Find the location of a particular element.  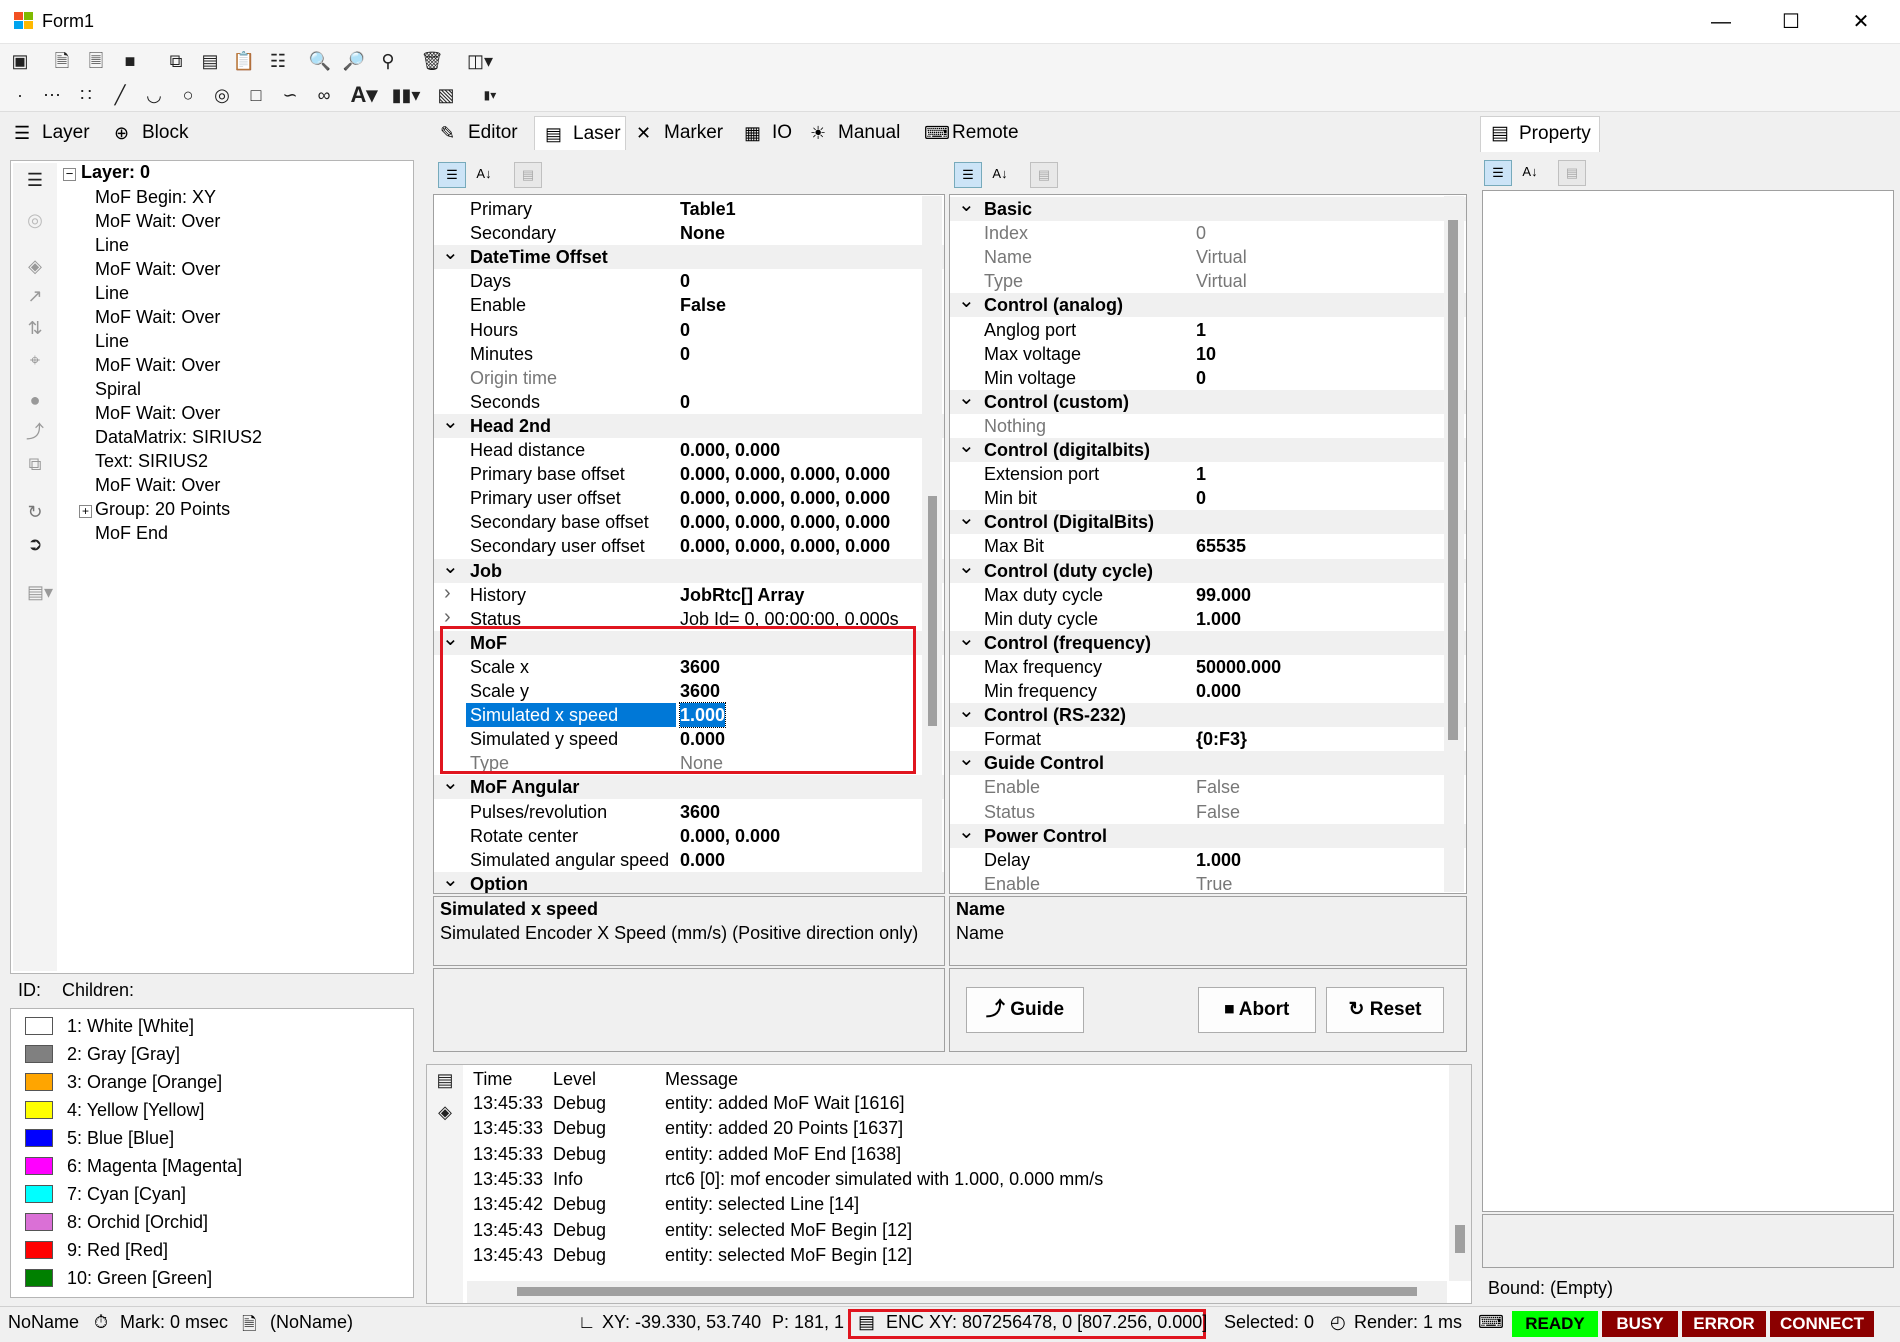

ellipse-icon: ◎ is located at coordinates (222, 95).